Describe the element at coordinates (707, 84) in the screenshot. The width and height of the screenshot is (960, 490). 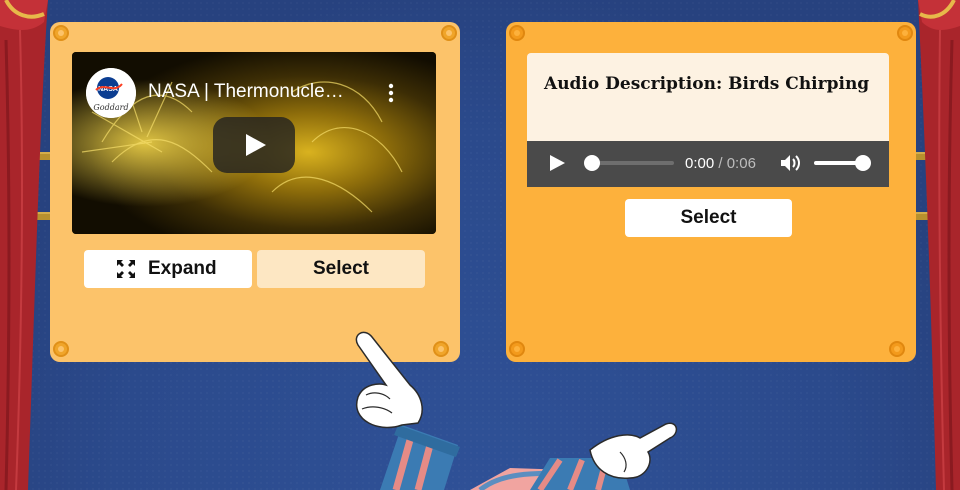
I see `audio-title: Audio Description: Birds Chirping` at that location.